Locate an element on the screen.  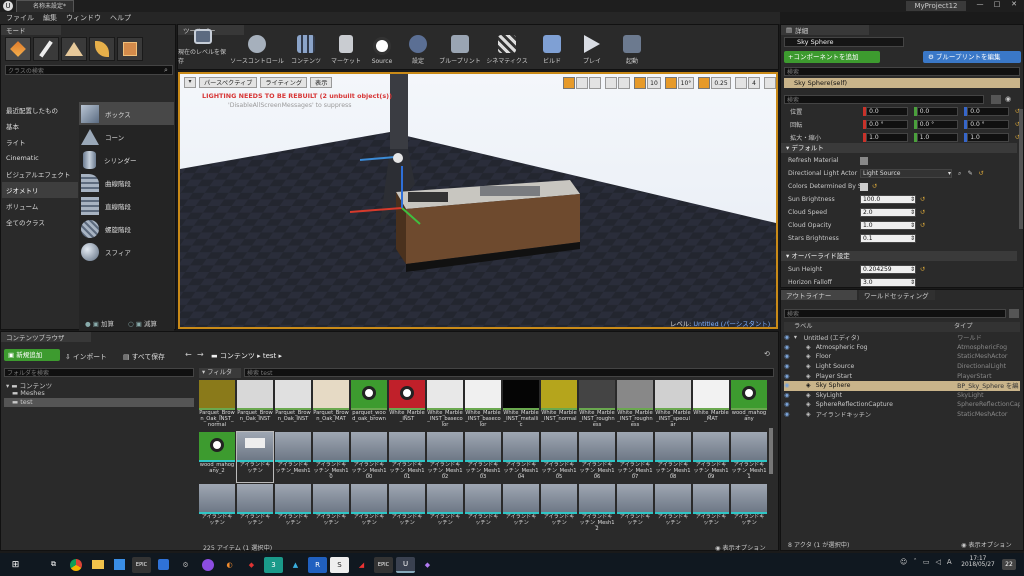
close-button: ✕ is located at coordinates (1014, 5).